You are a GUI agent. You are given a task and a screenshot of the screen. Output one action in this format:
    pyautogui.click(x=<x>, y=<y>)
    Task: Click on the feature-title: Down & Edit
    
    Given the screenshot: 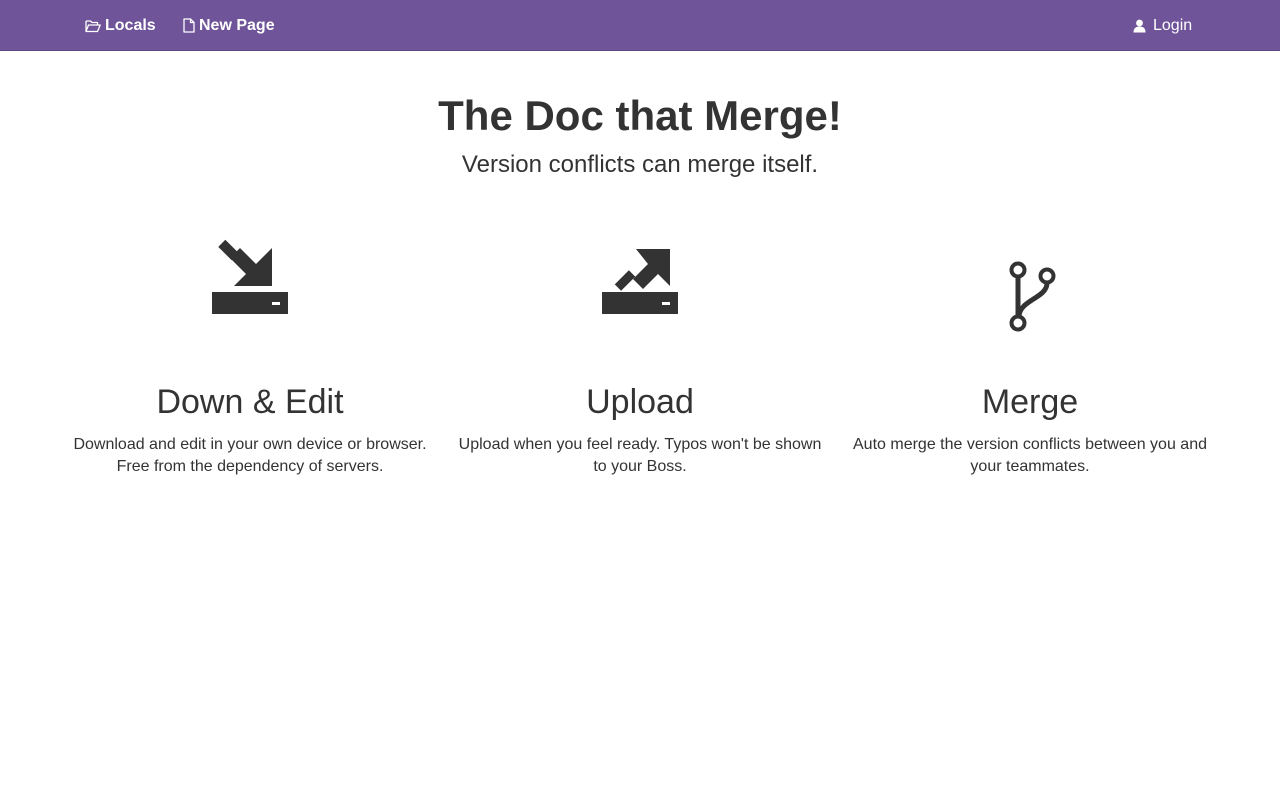 What is the action you would take?
    pyautogui.click(x=250, y=402)
    